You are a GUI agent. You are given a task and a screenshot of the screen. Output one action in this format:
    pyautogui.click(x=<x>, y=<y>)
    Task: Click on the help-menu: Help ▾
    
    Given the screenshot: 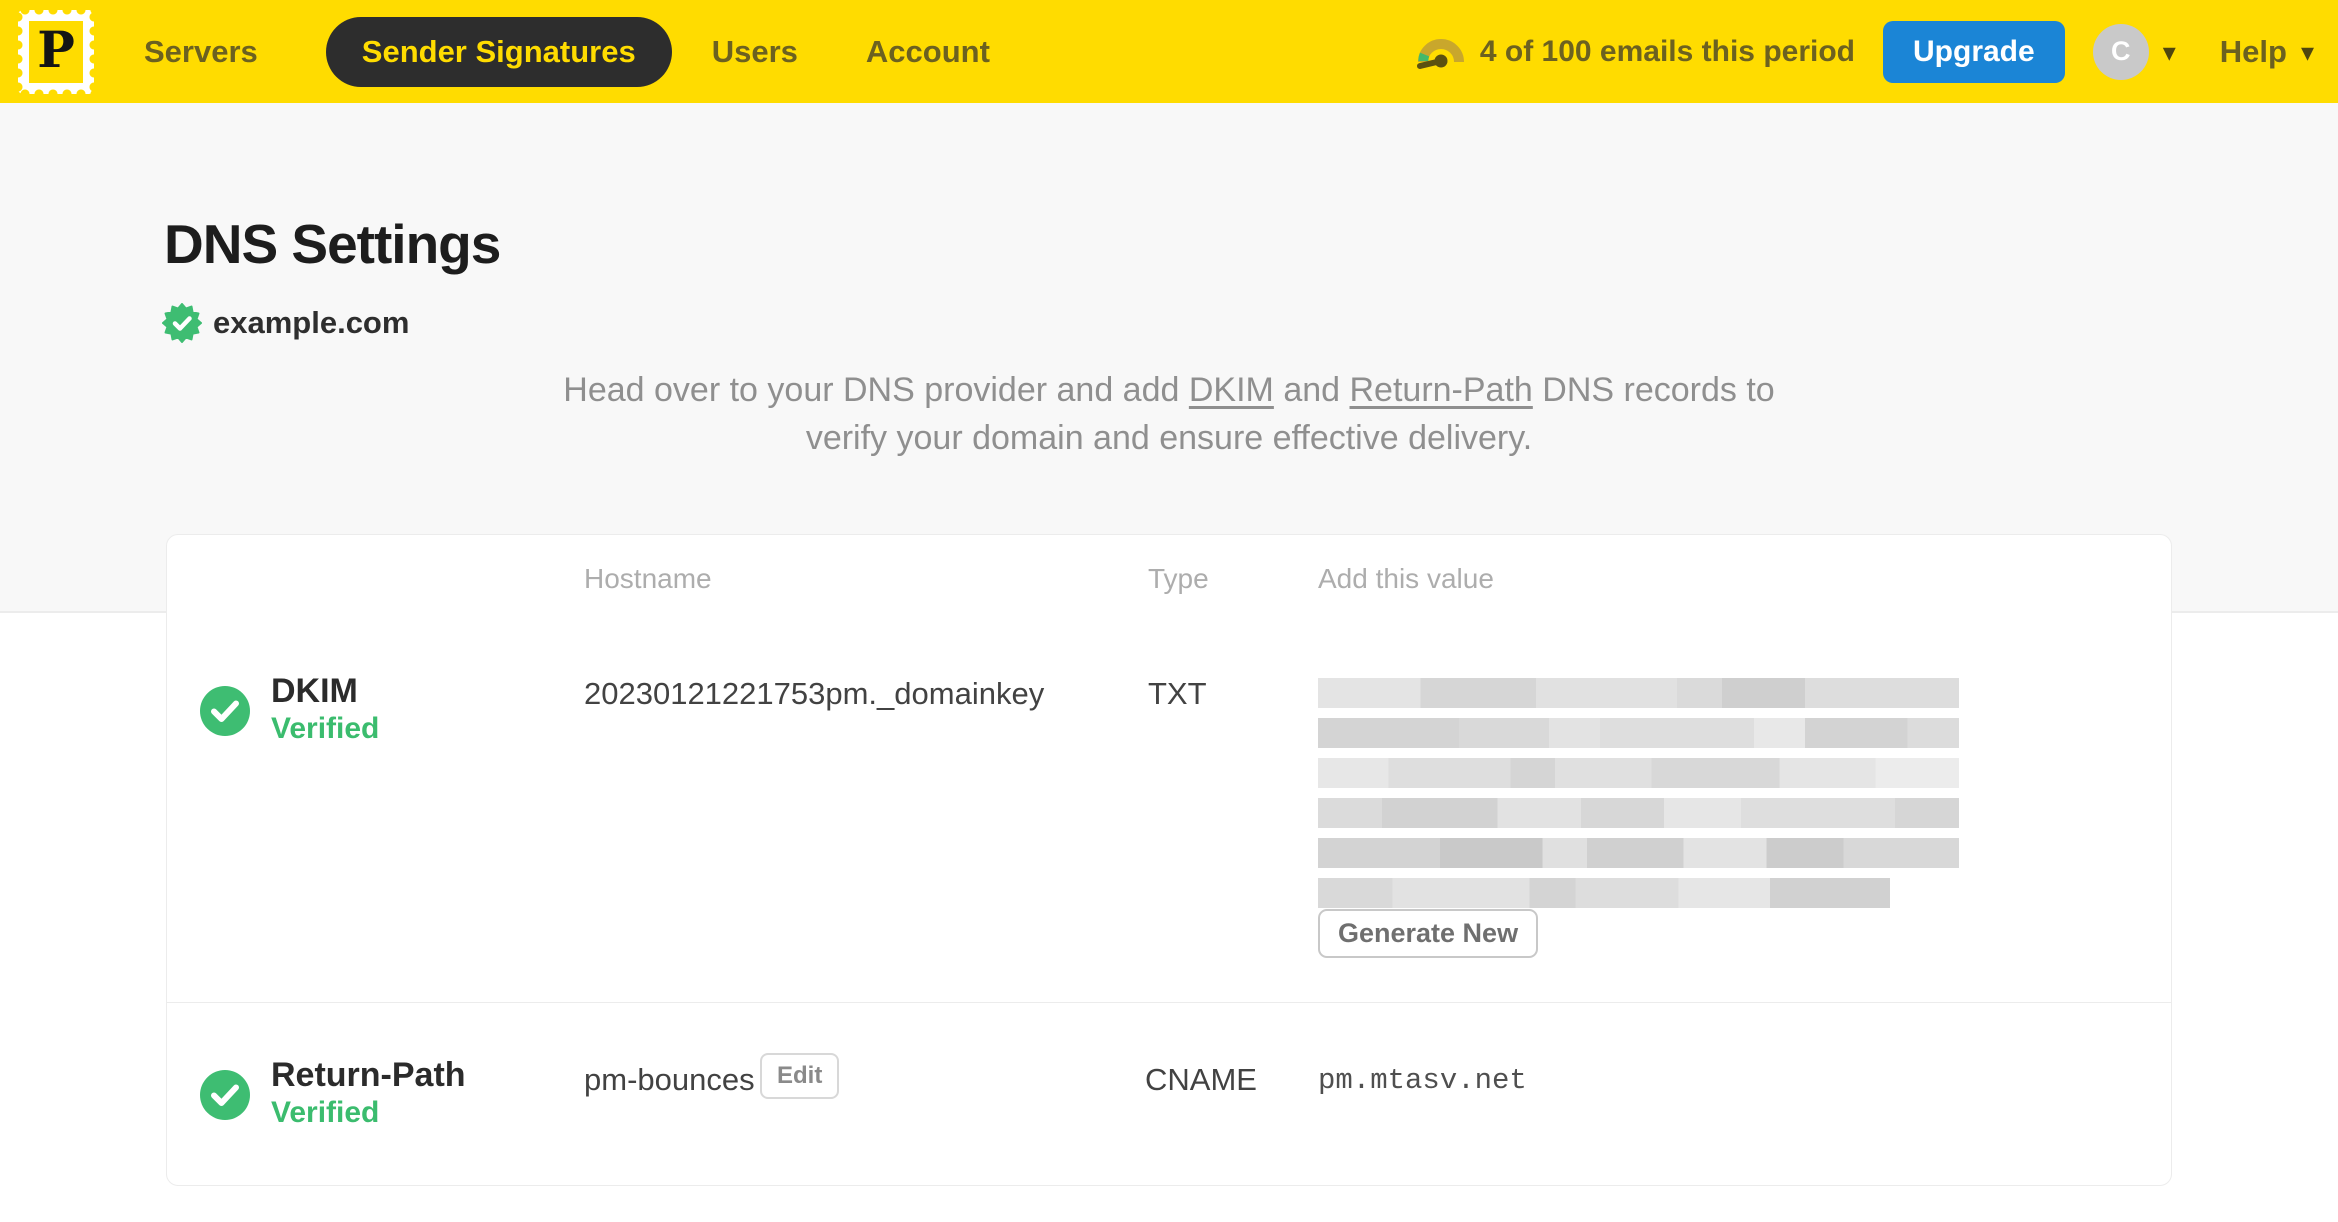 What is the action you would take?
    pyautogui.click(x=2267, y=52)
    